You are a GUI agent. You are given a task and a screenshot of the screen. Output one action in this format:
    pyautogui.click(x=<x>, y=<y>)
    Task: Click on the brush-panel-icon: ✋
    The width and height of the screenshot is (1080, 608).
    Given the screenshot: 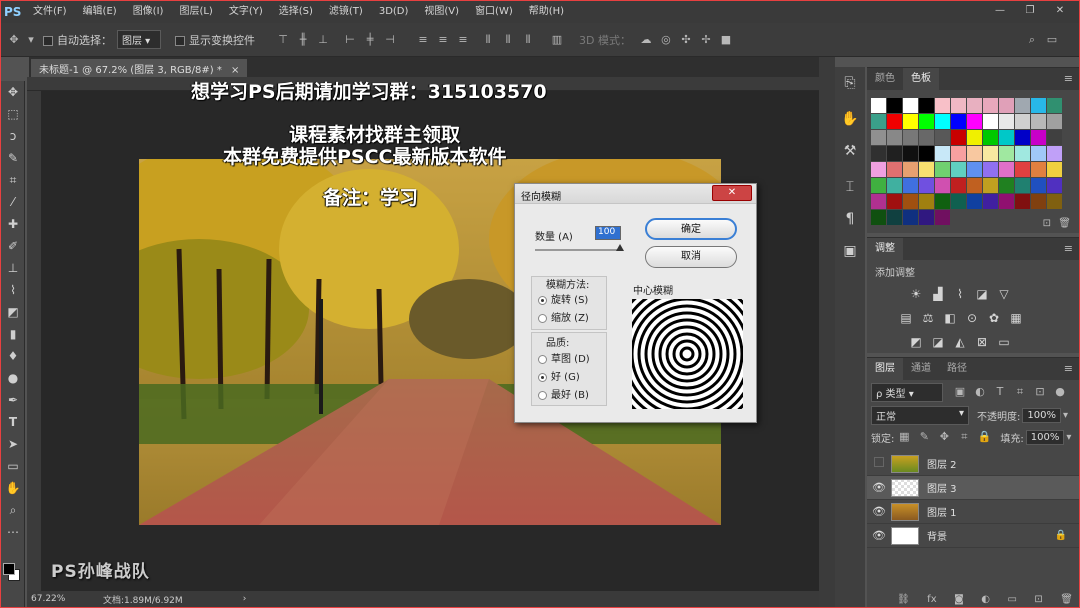 What is the action you would take?
    pyautogui.click(x=850, y=119)
    